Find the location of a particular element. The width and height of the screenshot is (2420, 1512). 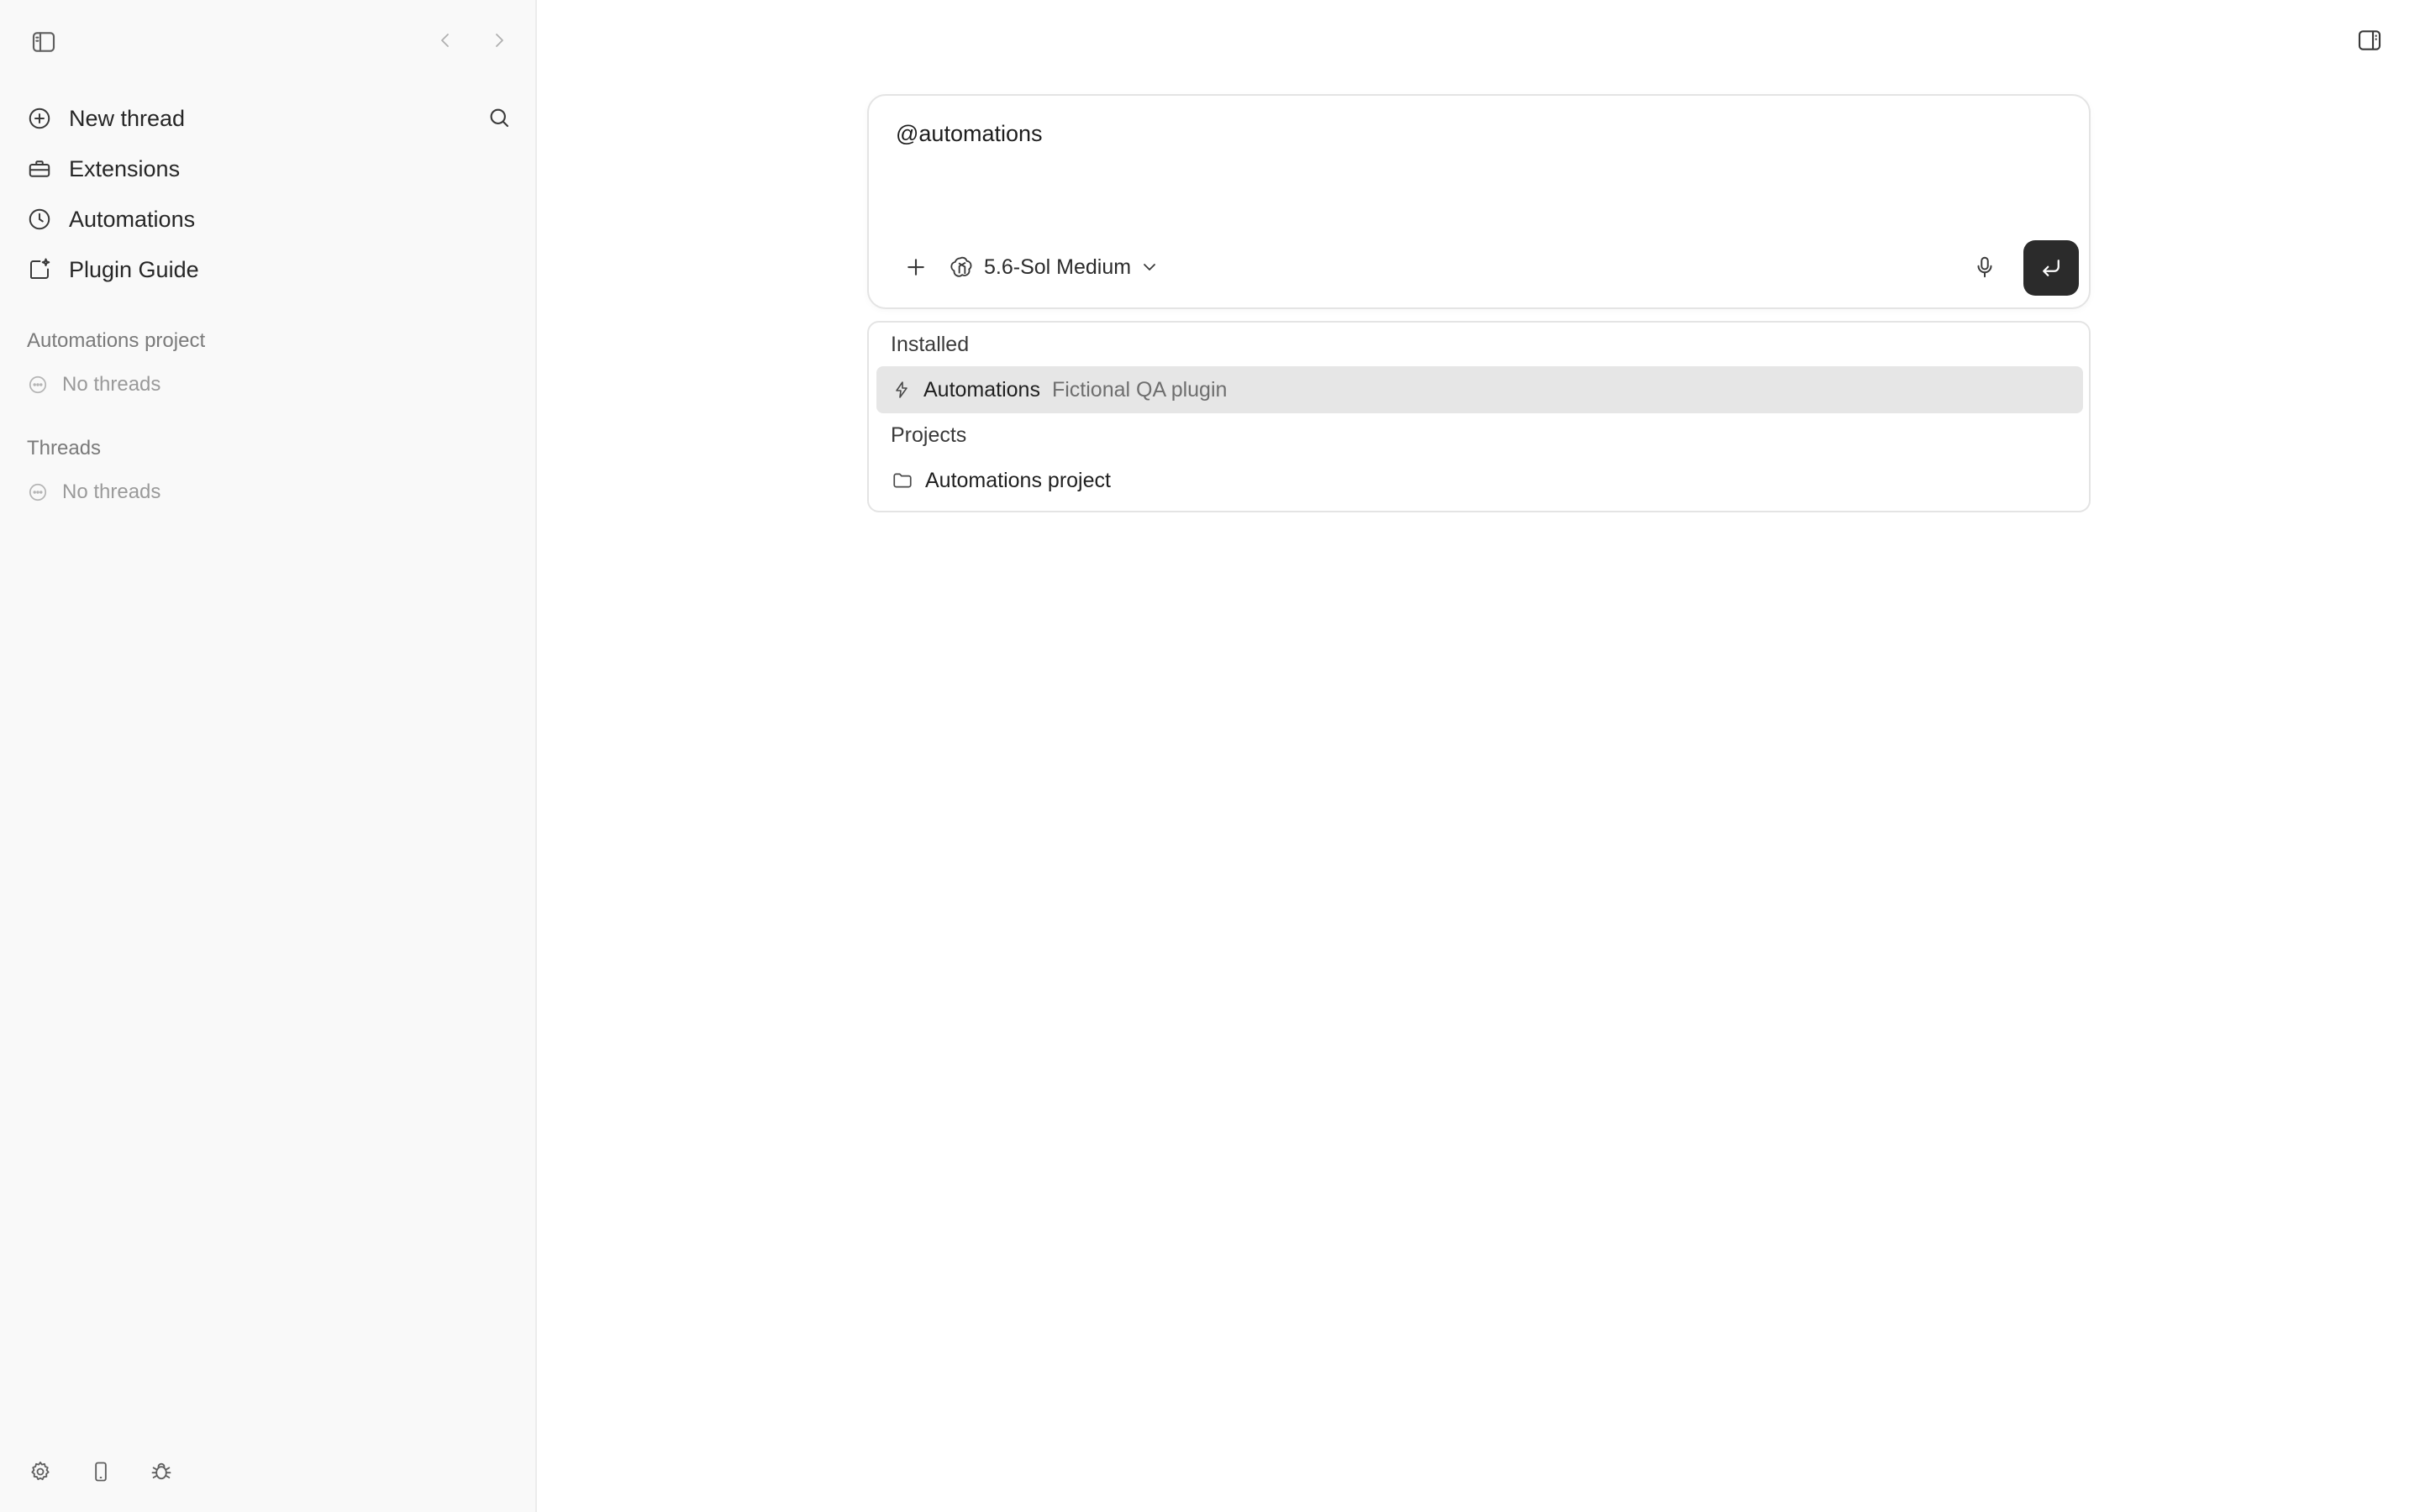

model-name: 5.6-Sol Medium is located at coordinates (1058, 267).